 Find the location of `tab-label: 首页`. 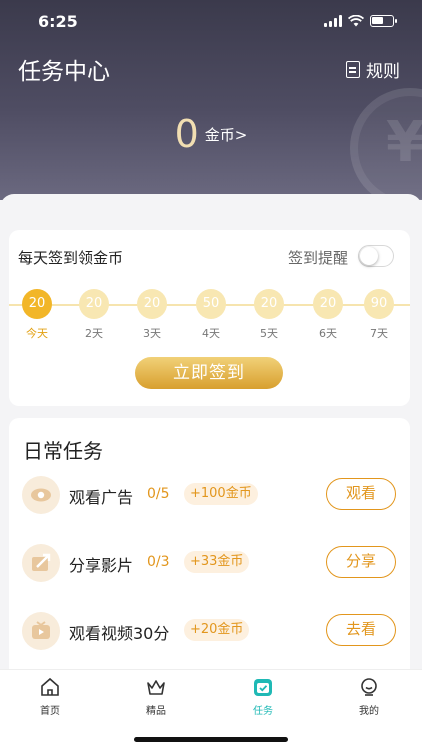

tab-label: 首页 is located at coordinates (50, 711).